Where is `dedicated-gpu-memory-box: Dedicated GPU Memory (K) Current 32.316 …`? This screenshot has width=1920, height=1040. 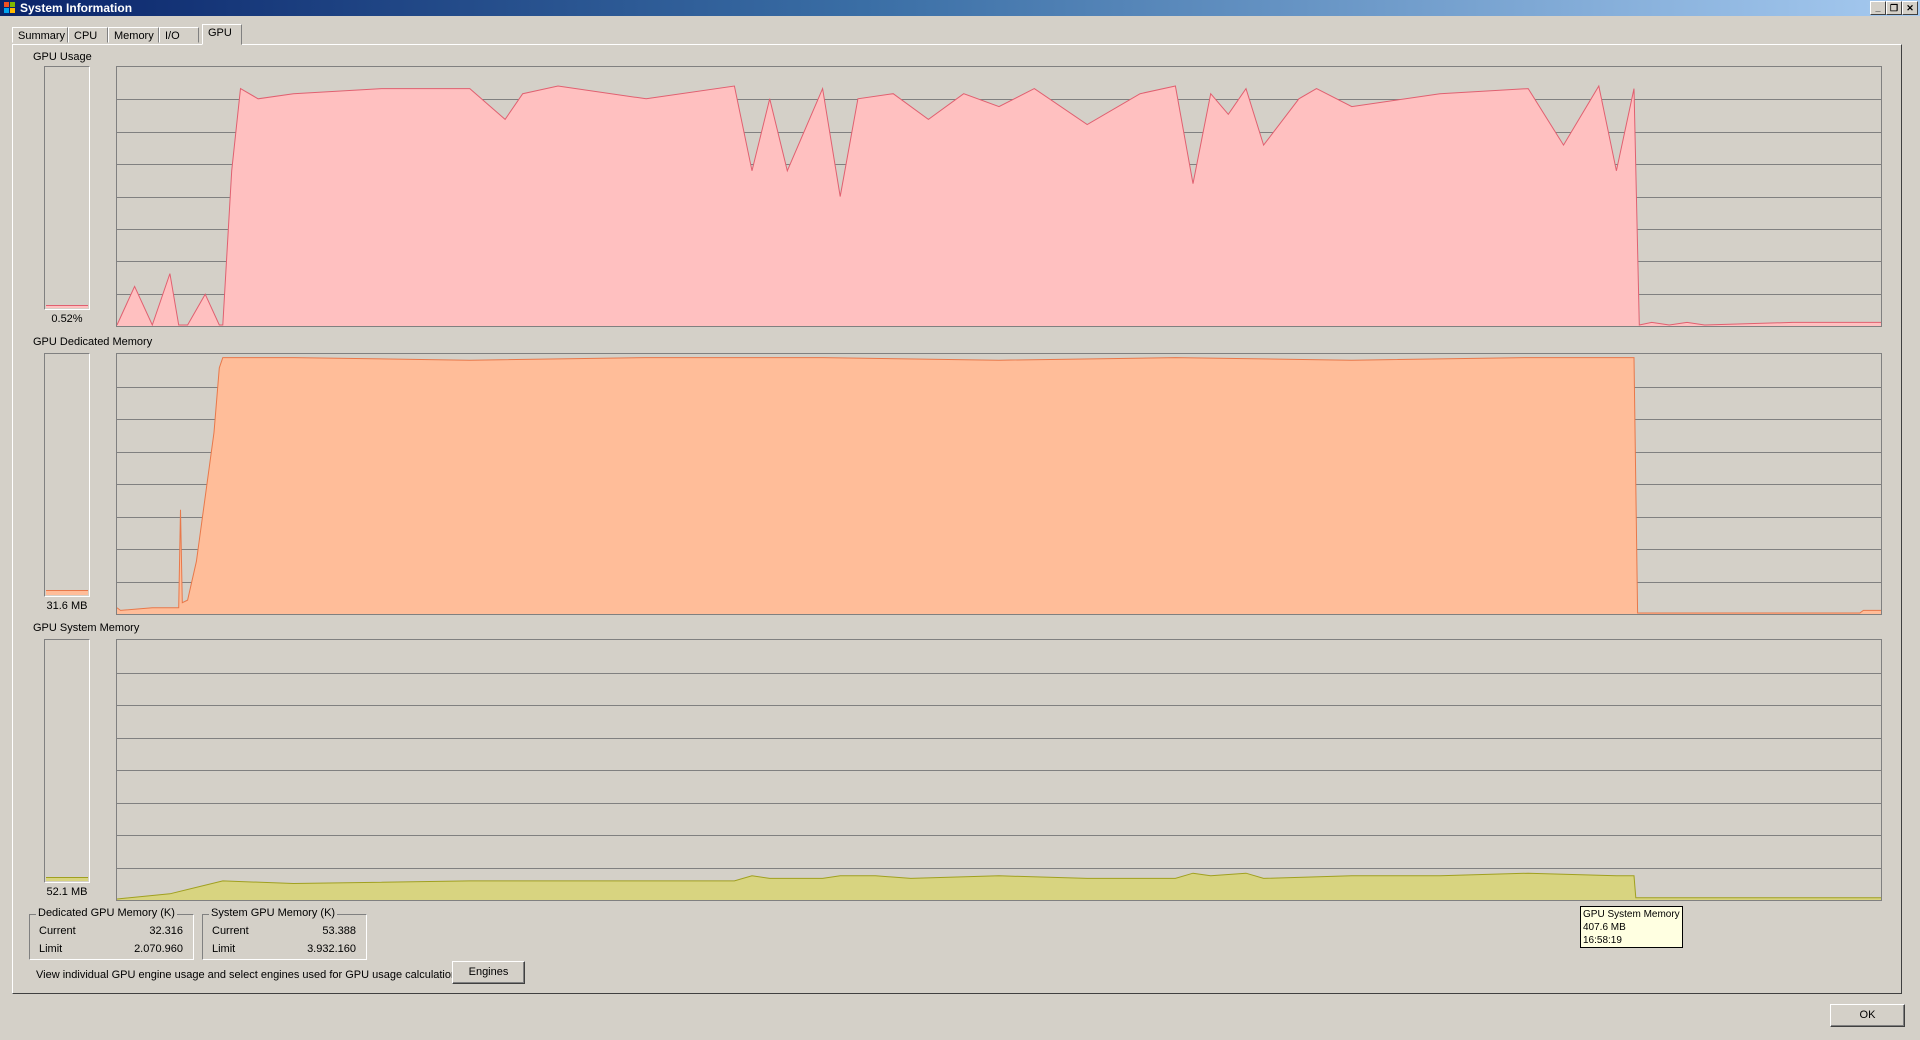 dedicated-gpu-memory-box: Dedicated GPU Memory (K) Current 32.316 … is located at coordinates (111, 933).